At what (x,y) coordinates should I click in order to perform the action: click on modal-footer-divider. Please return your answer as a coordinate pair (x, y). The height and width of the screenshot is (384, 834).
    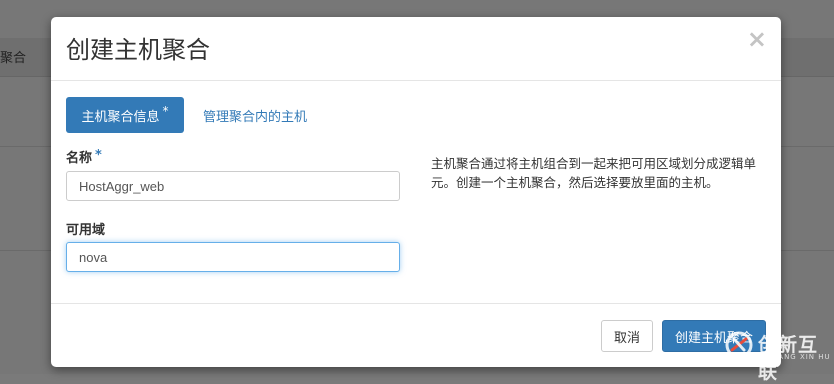
    Looking at the image, I should click on (416, 303).